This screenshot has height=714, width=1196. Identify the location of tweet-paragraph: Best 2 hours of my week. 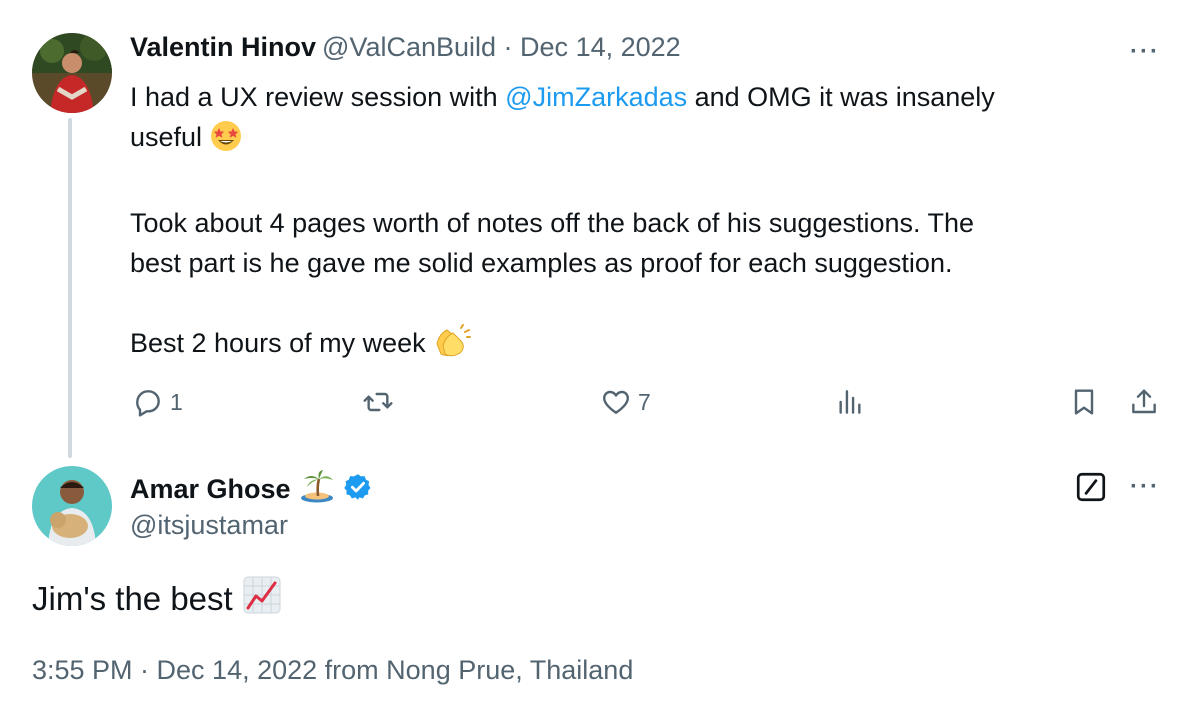
(278, 343).